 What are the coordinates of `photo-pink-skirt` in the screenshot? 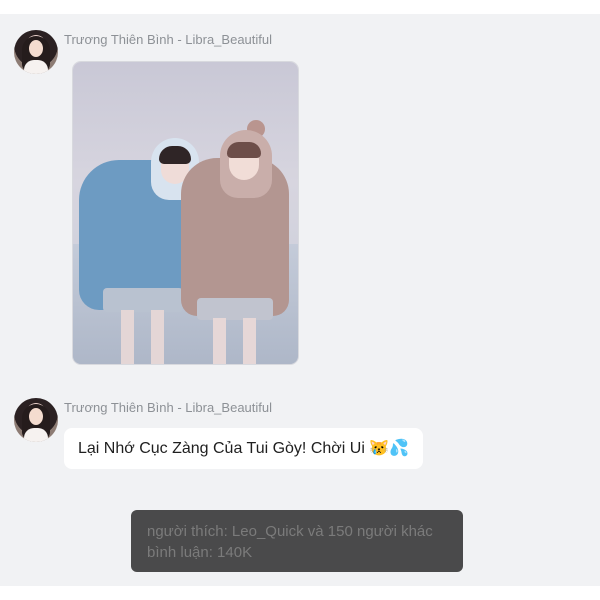 It's located at (235, 309).